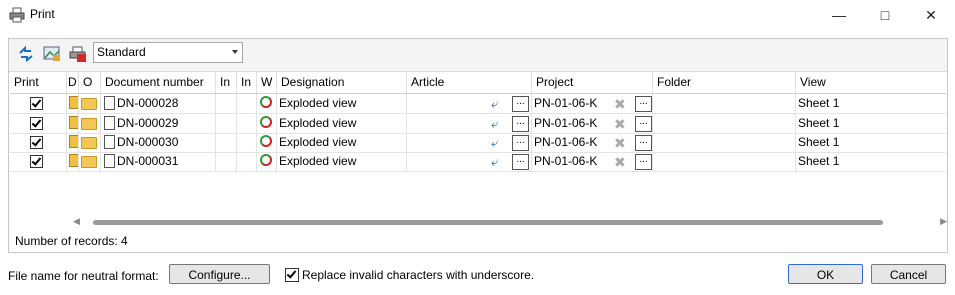  Describe the element at coordinates (477, 15) in the screenshot. I see `title-bar: Print — □ ✕` at that location.